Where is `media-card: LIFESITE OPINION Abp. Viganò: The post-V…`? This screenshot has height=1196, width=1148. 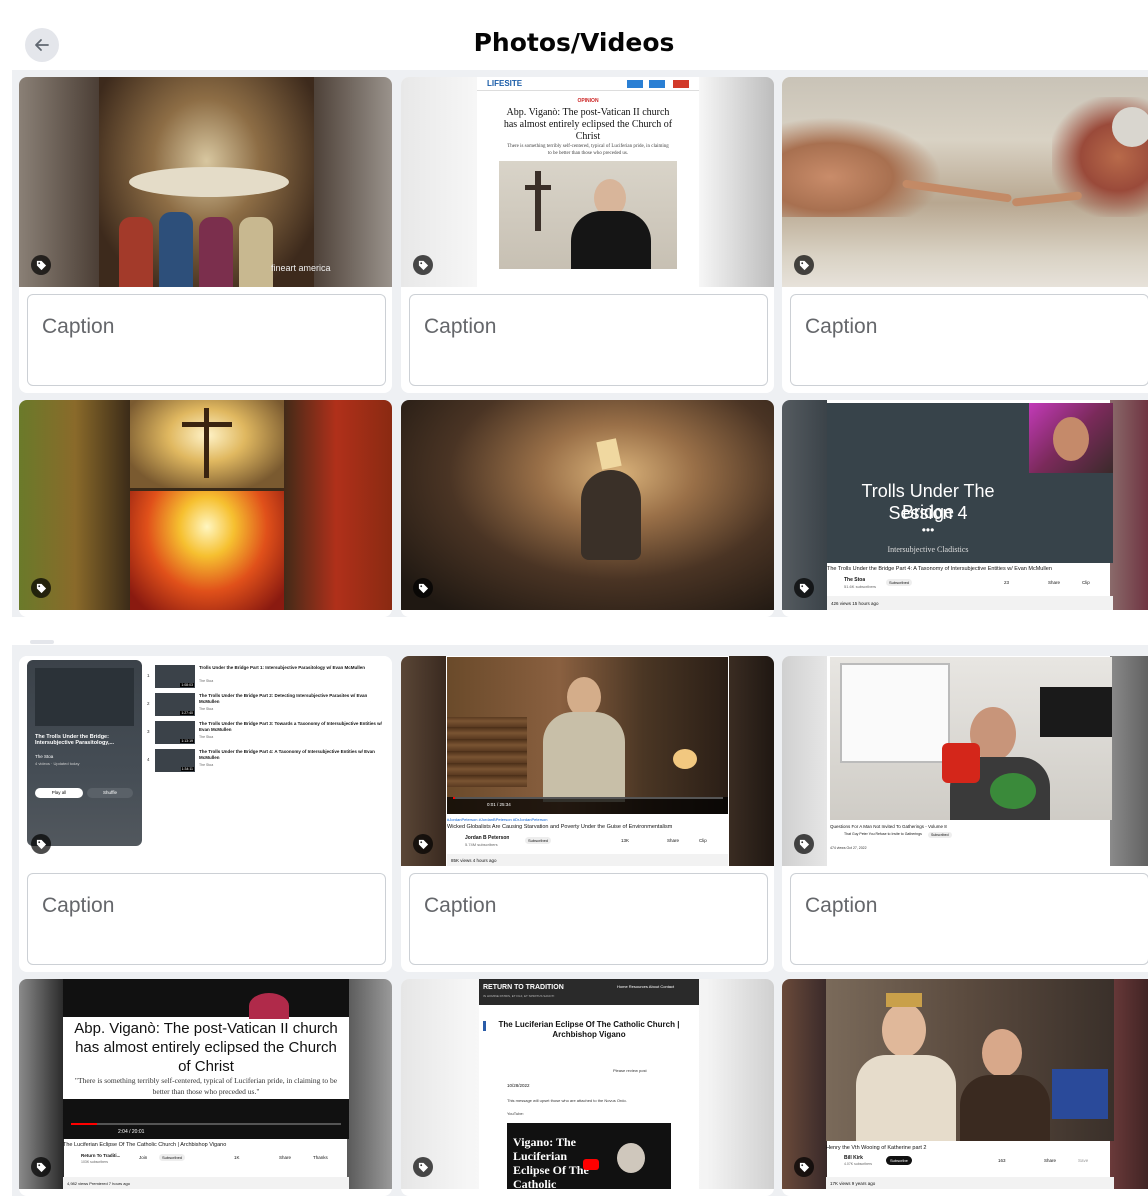 media-card: LIFESITE OPINION Abp. Viganò: The post-V… is located at coordinates (587, 235).